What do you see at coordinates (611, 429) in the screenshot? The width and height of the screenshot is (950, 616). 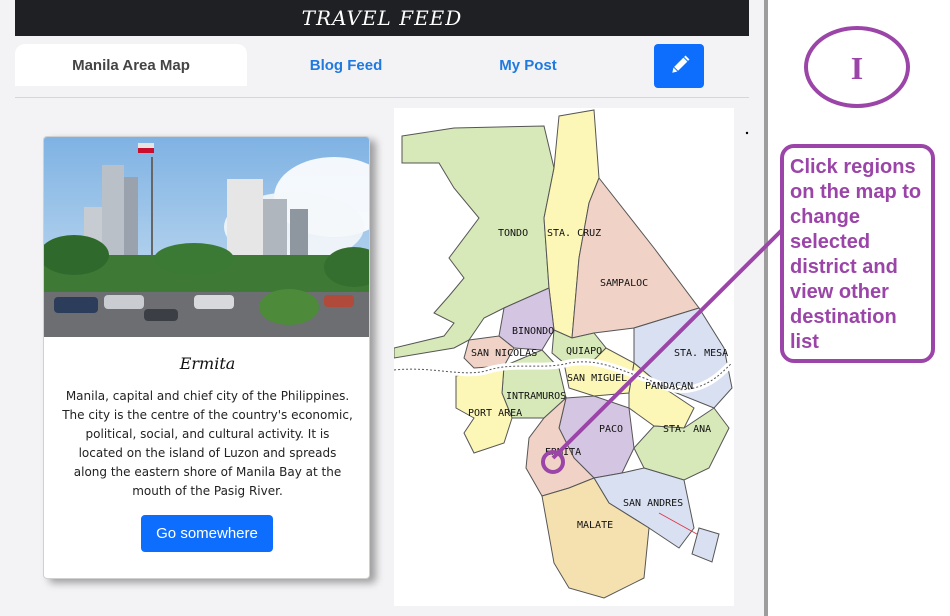 I see `label-paco: PACO` at bounding box center [611, 429].